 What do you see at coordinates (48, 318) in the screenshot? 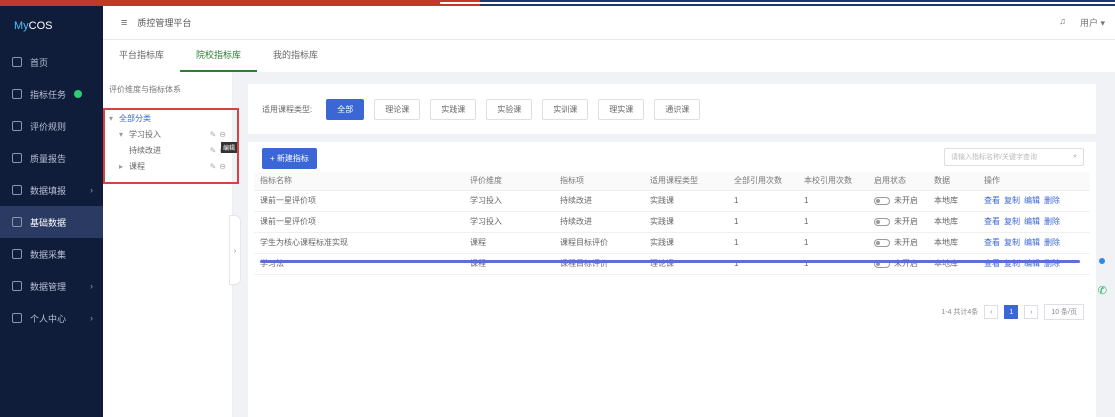
I see `sidebar-item-label: 个人中心` at bounding box center [48, 318].